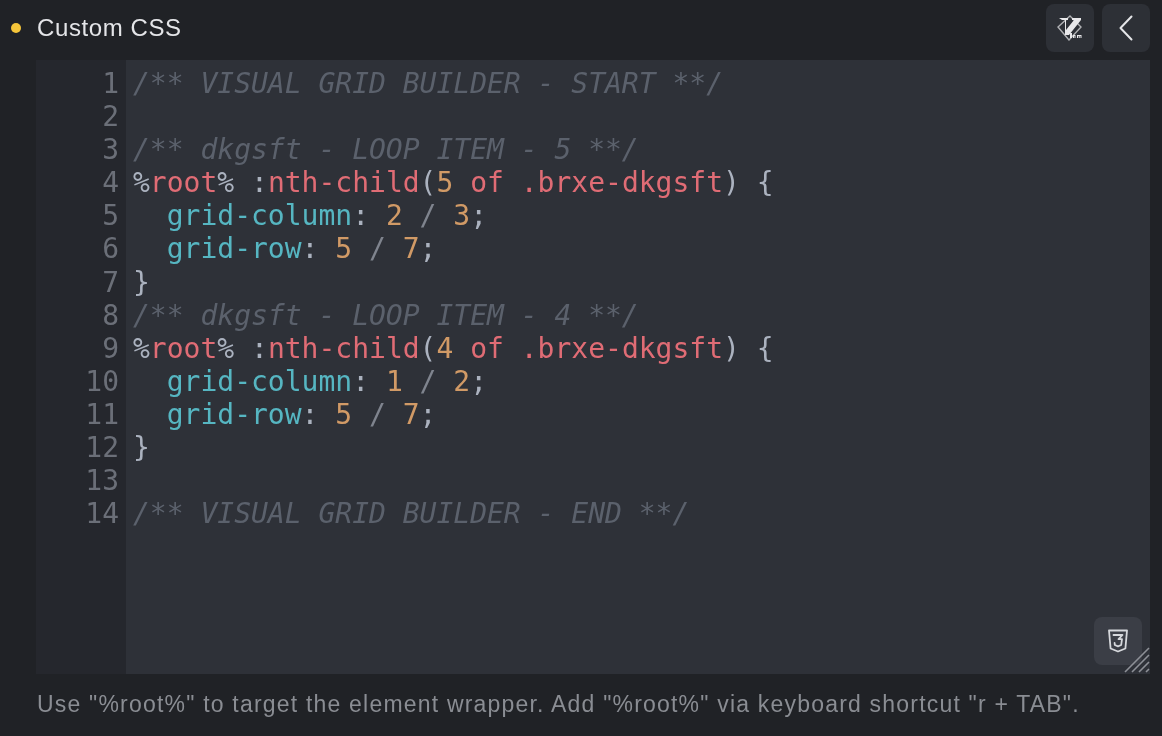 This screenshot has height=736, width=1162. Describe the element at coordinates (1137, 659) in the screenshot. I see `resize-grip-icon` at that location.